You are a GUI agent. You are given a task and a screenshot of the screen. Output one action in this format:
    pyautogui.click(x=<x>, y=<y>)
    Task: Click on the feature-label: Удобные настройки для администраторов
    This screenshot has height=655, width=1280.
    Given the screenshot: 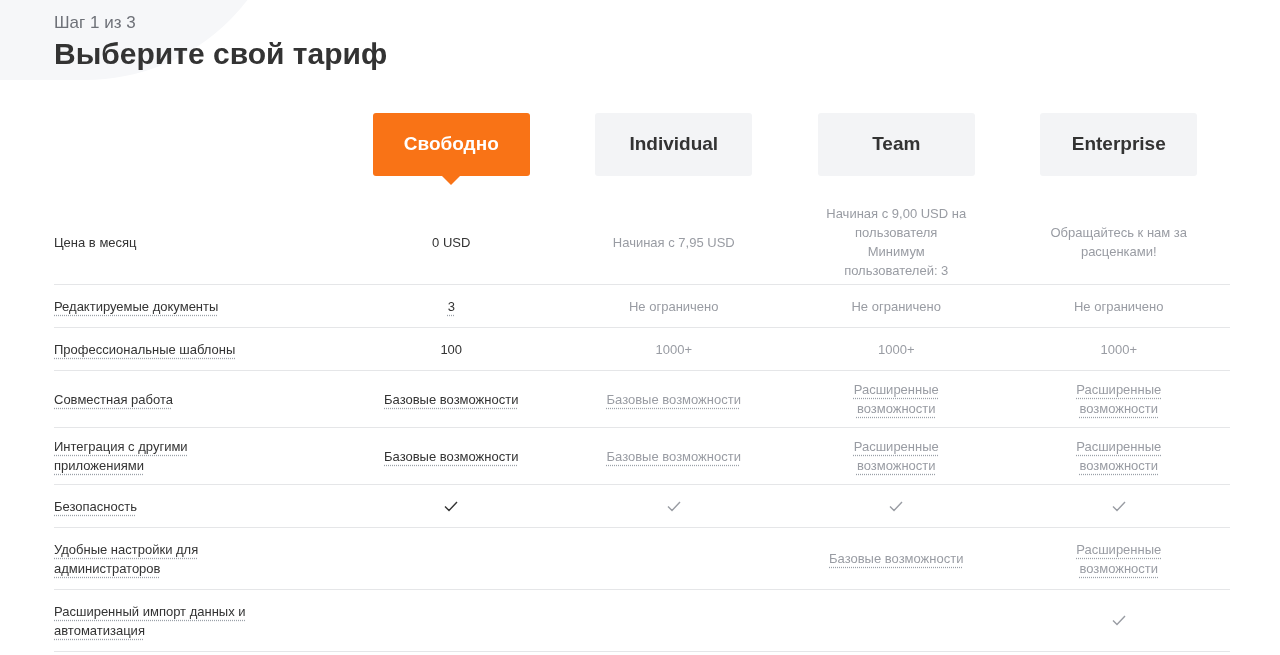 What is the action you would take?
    pyautogui.click(x=127, y=559)
    